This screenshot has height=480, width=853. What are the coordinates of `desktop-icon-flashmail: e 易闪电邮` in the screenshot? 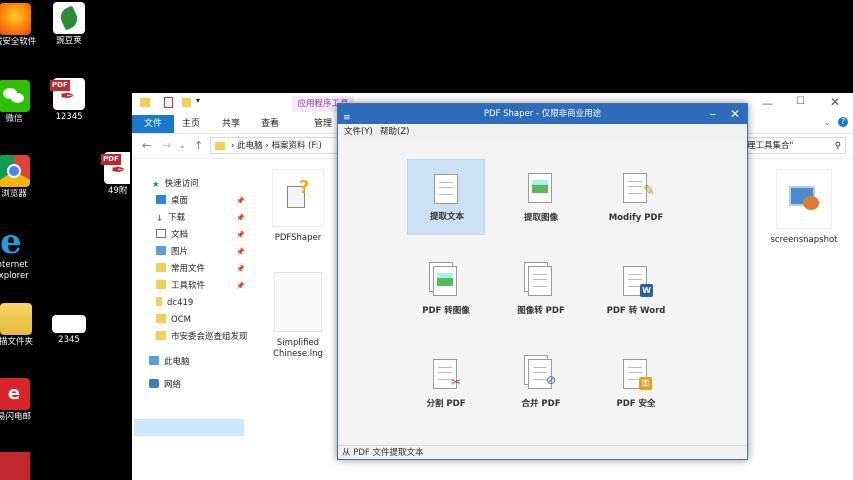 It's located at (23, 400).